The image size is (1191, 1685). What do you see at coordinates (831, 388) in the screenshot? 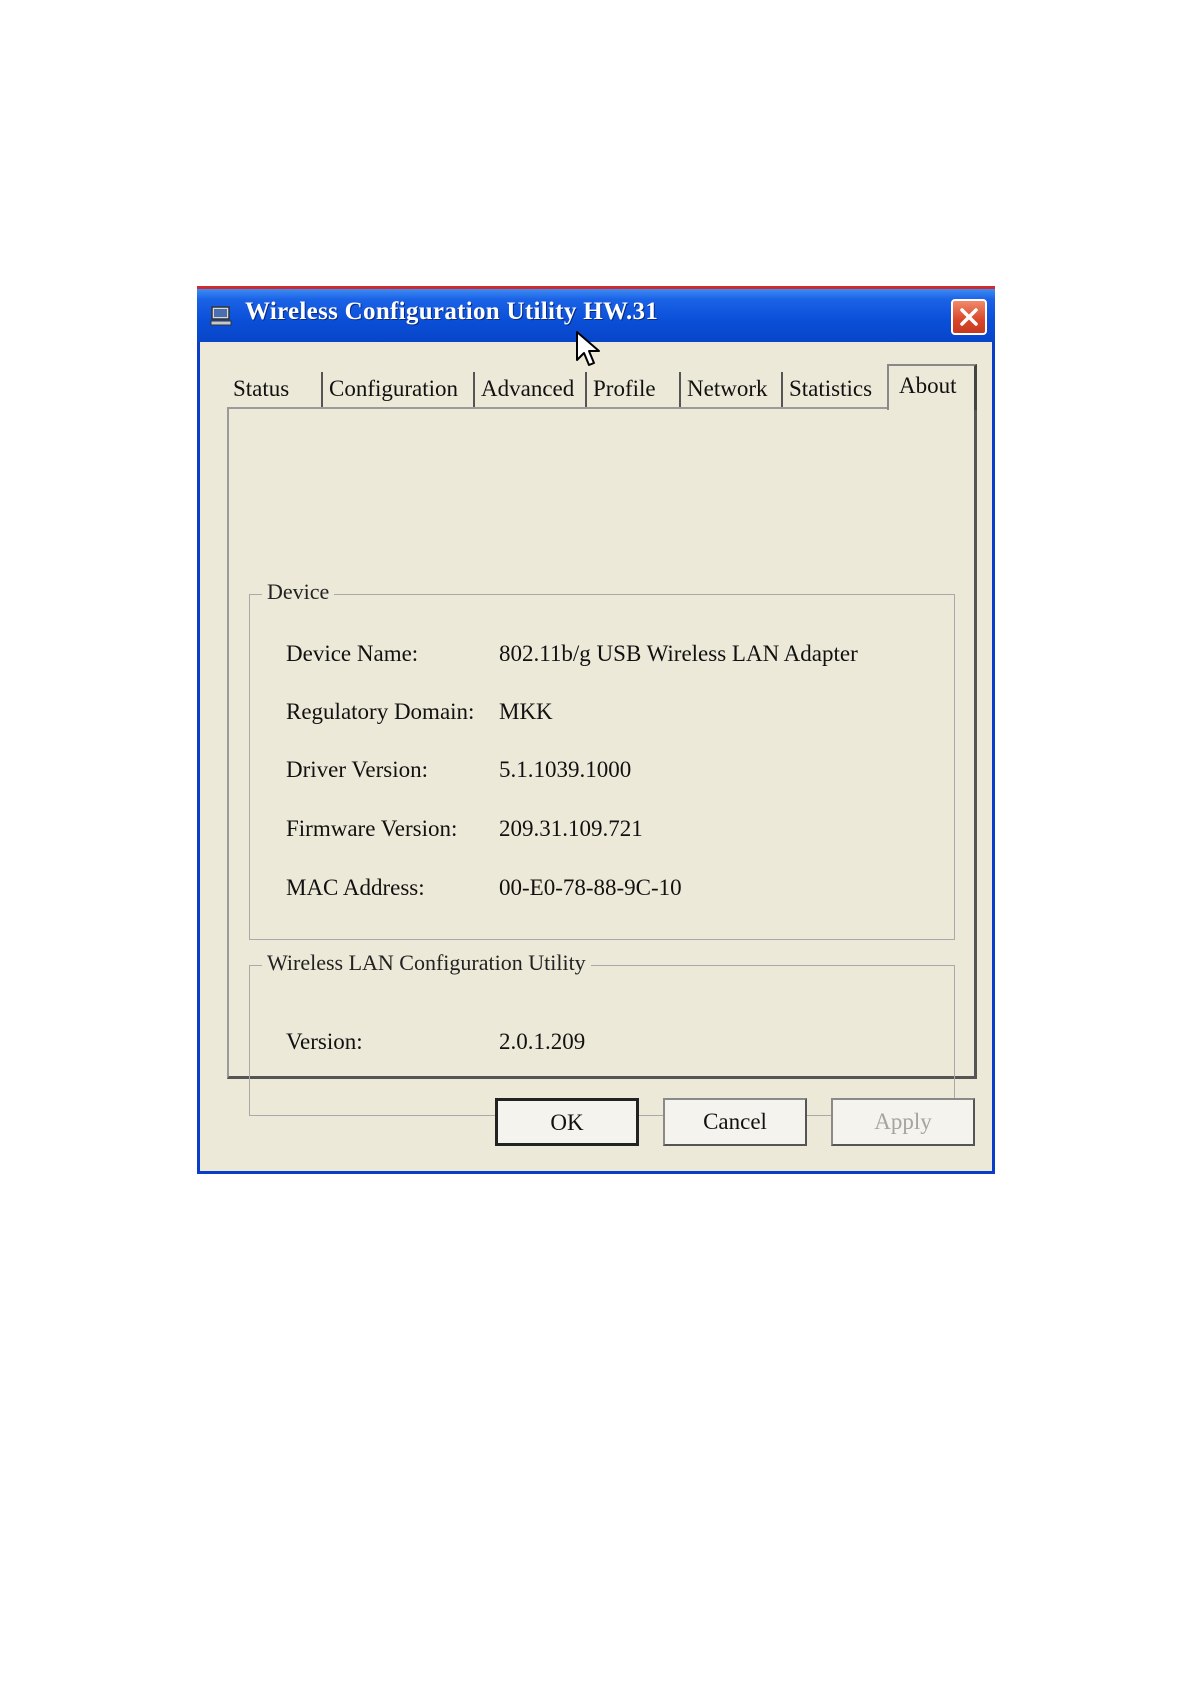
I see `tab-label: Statistics` at bounding box center [831, 388].